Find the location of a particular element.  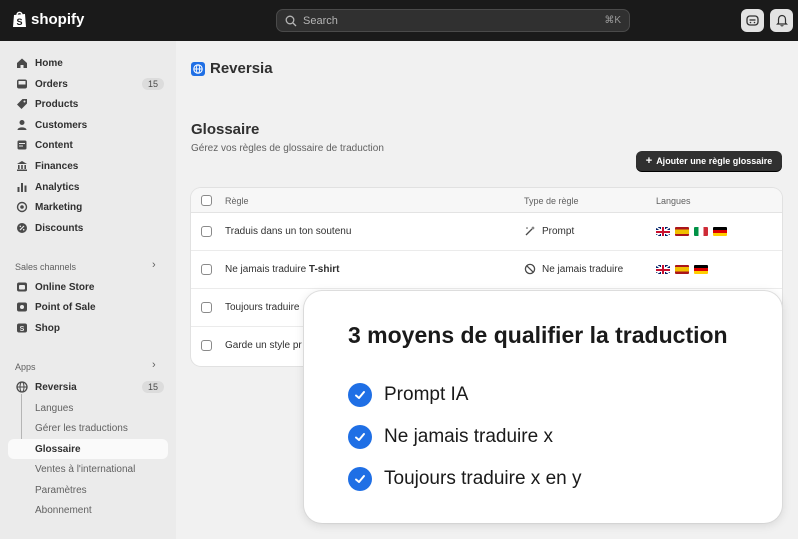

shopify-bag-icon: S is located at coordinates (19, 19).